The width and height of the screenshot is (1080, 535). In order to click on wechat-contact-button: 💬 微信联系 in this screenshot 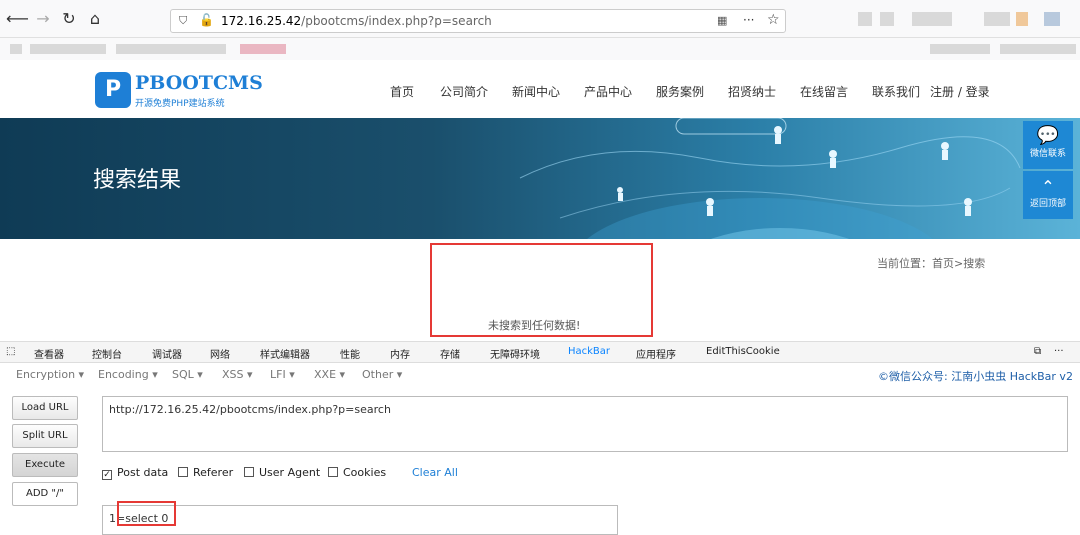, I will do `click(1048, 145)`.